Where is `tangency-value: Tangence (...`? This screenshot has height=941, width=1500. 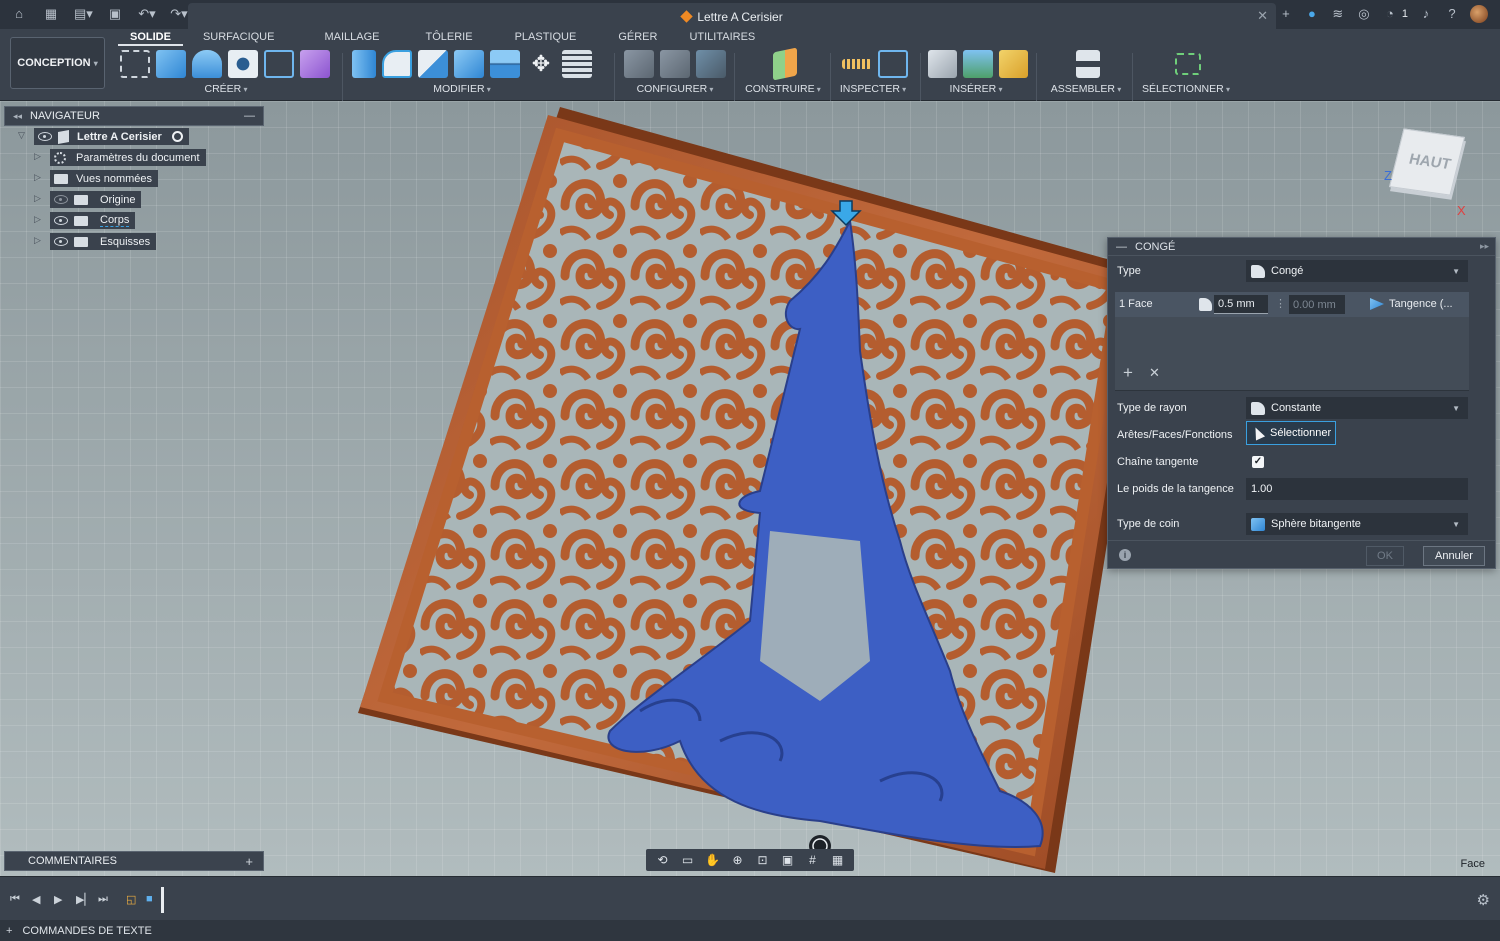 tangency-value: Tangence (... is located at coordinates (1421, 304).